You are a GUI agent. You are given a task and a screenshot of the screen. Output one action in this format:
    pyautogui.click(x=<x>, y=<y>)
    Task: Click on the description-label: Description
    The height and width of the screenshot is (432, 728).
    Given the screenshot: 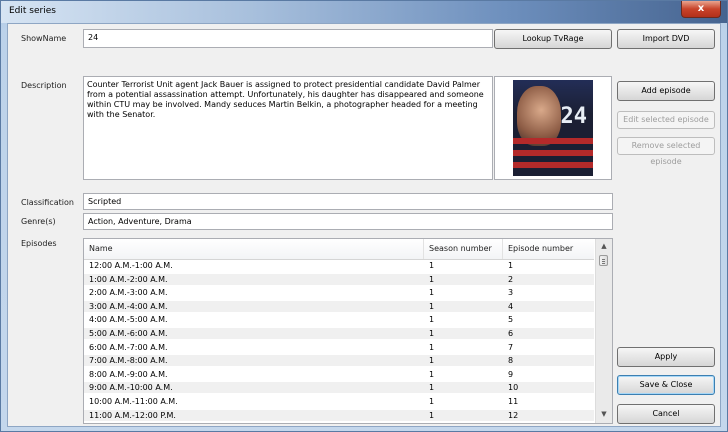 What is the action you would take?
    pyautogui.click(x=44, y=85)
    